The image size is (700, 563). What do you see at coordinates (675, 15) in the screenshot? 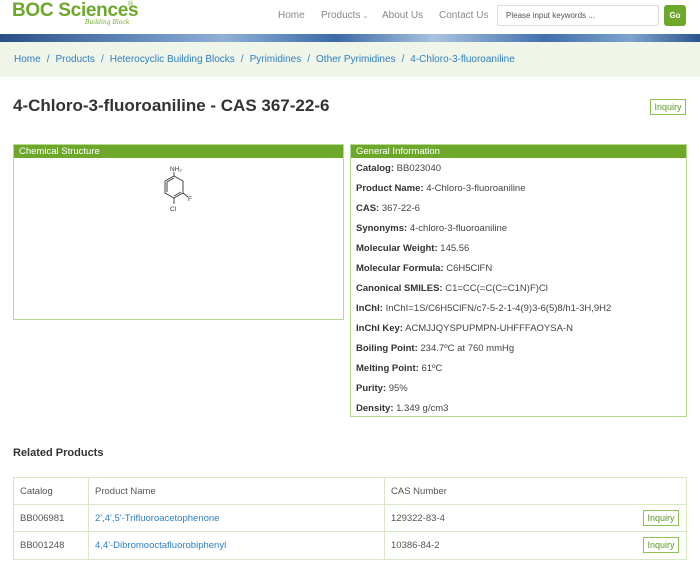
I see `search-go-button: Go` at bounding box center [675, 15].